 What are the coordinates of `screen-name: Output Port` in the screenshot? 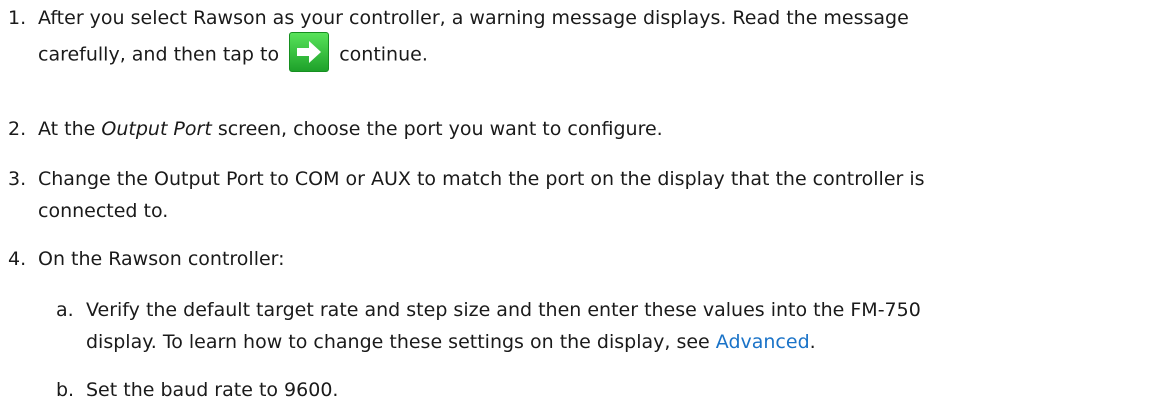 It's located at (156, 129).